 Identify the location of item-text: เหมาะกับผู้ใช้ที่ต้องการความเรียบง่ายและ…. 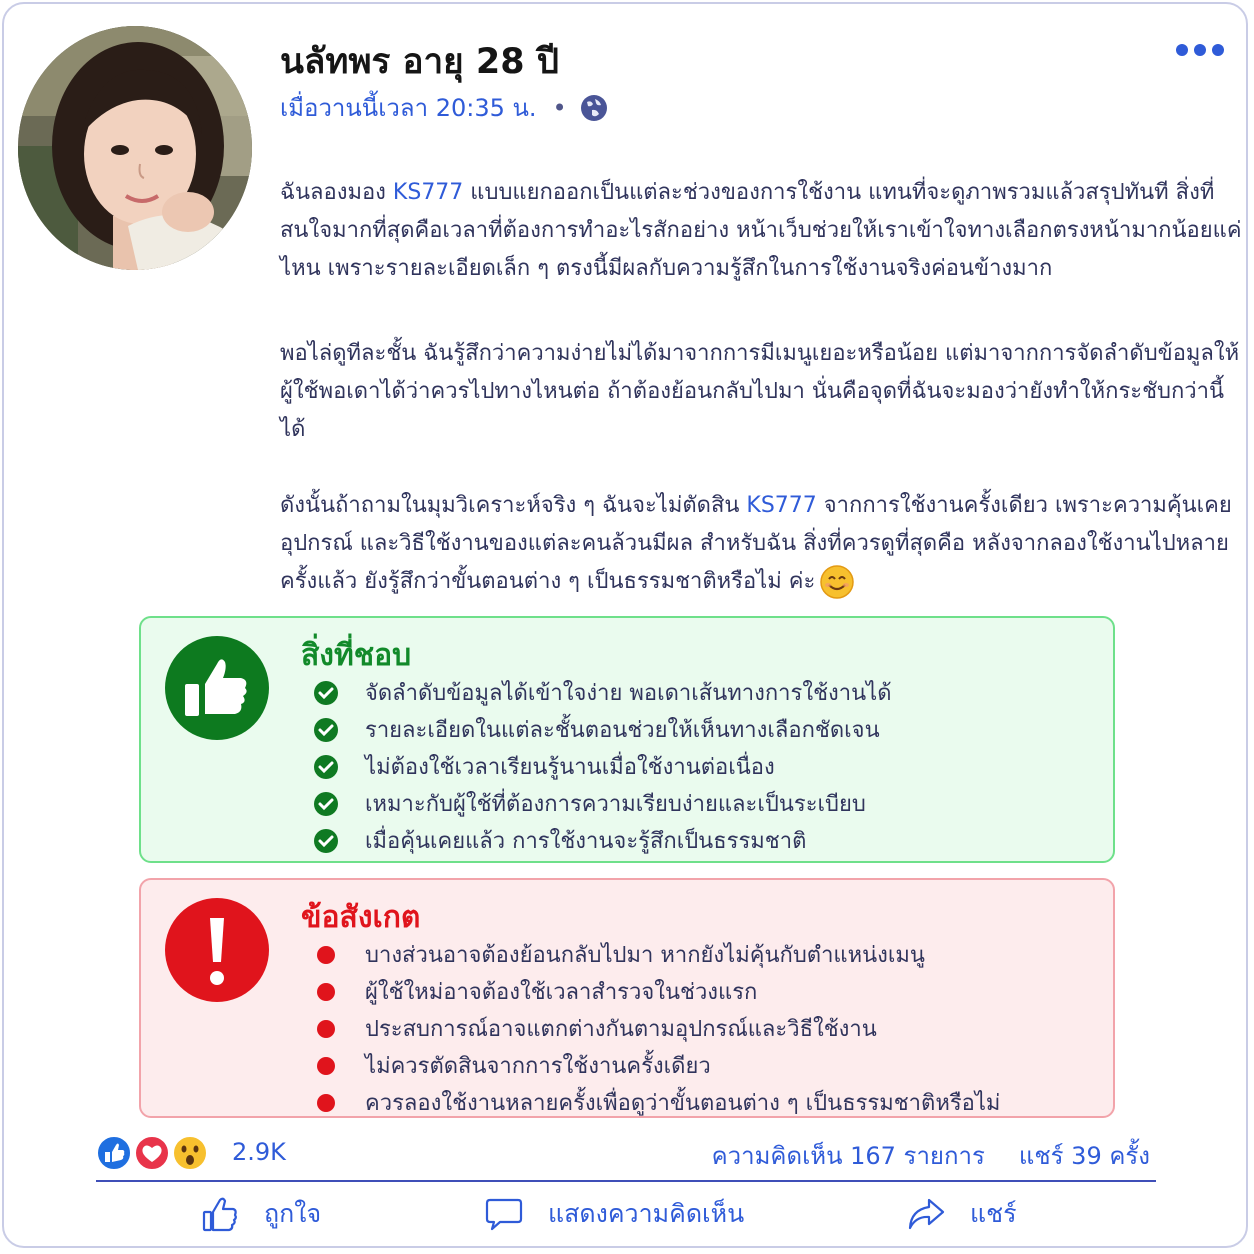
(615, 804).